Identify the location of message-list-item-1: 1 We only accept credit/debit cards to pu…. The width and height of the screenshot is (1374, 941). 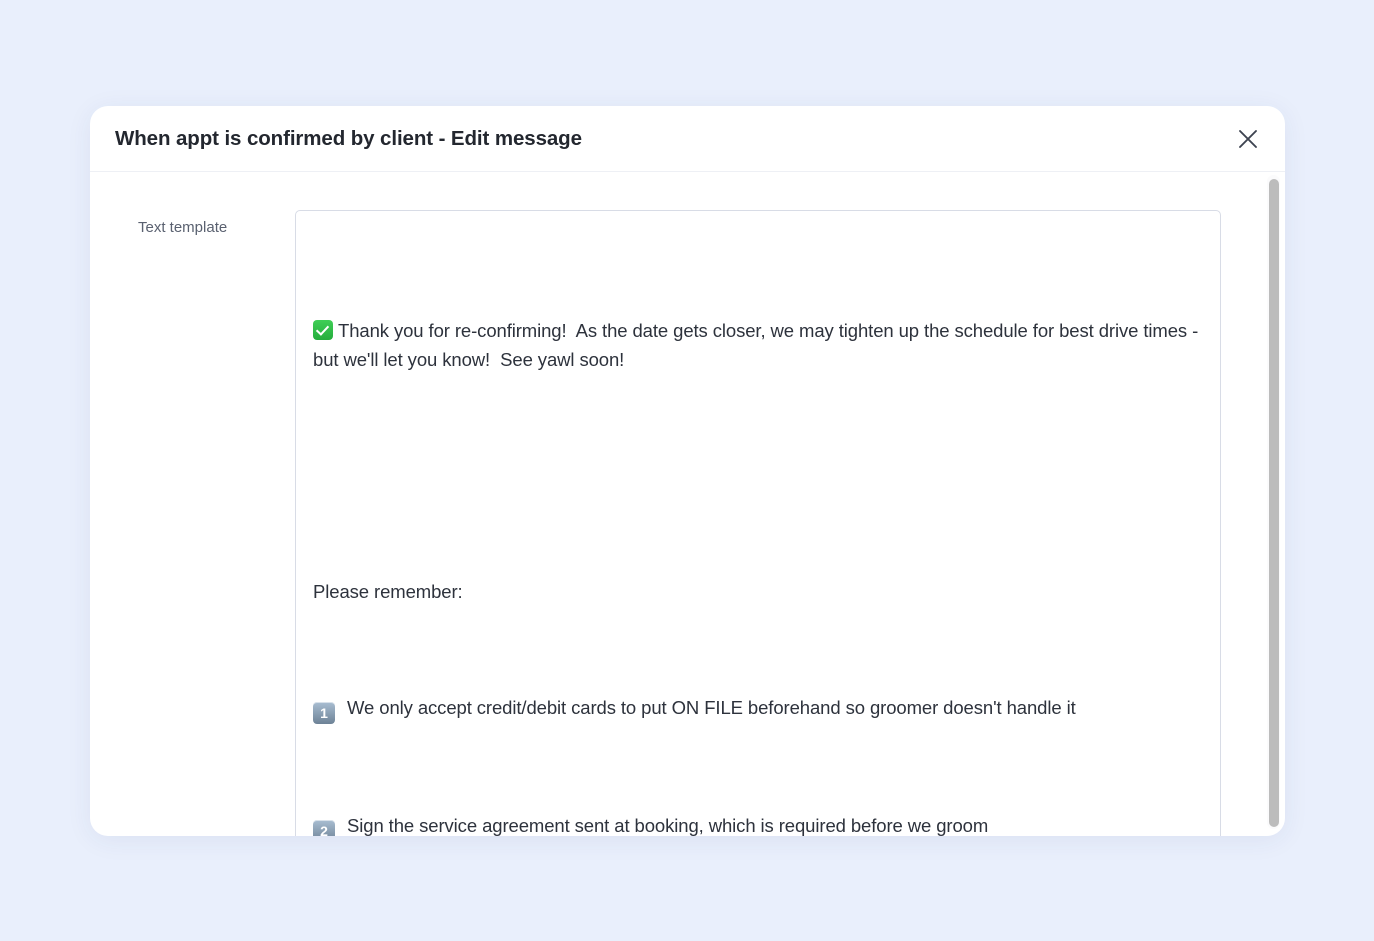
(756, 708).